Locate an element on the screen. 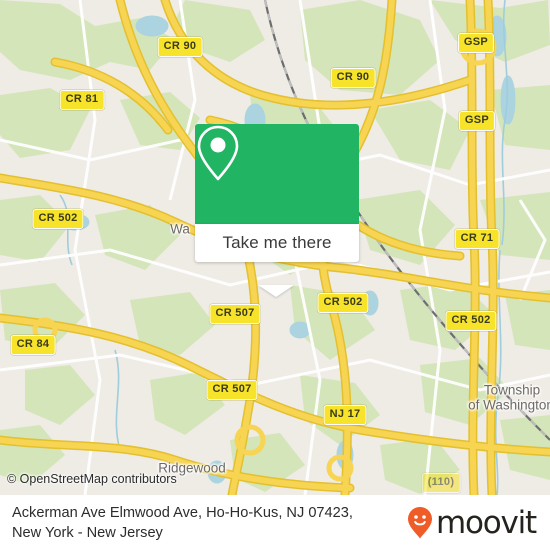 This screenshot has height=550, width=550. place-label: Wa is located at coordinates (180, 229).